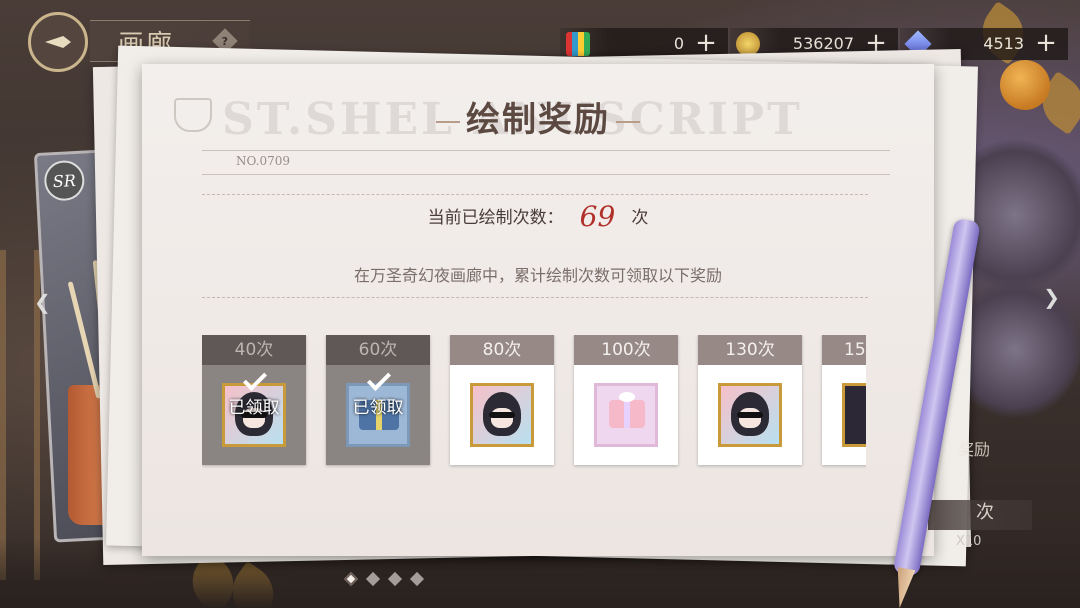 This screenshot has width=1080, height=608. Describe the element at coordinates (640, 218) in the screenshot. I see `count-unit: 次` at that location.